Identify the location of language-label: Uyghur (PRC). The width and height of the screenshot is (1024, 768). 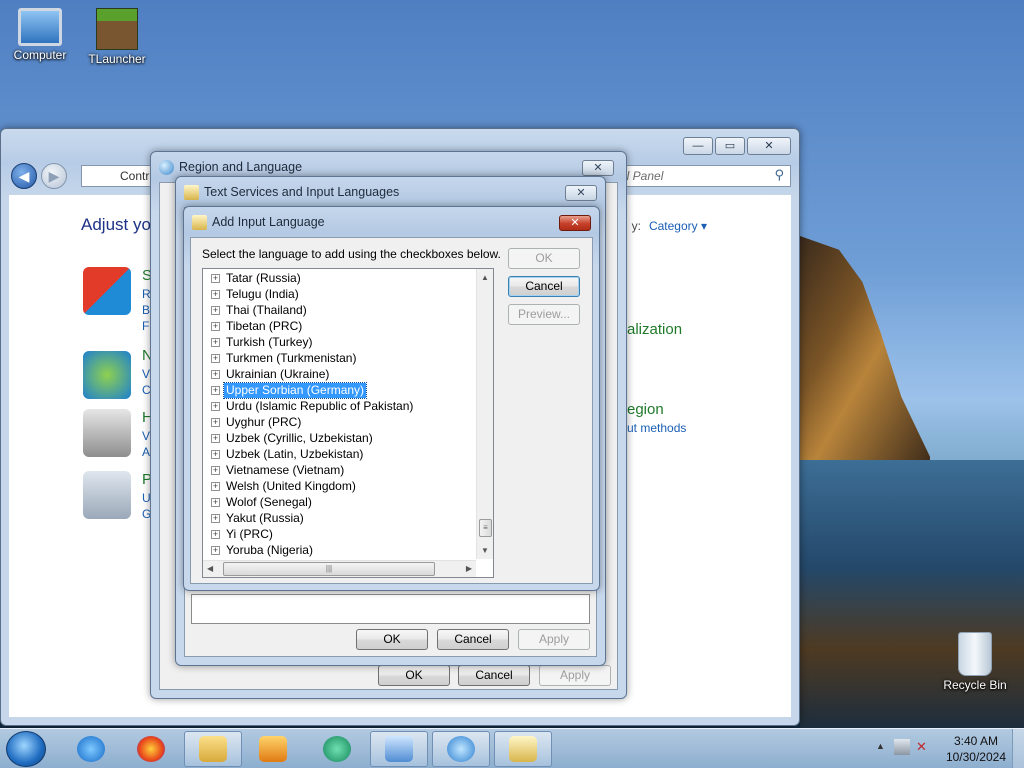
(264, 422).